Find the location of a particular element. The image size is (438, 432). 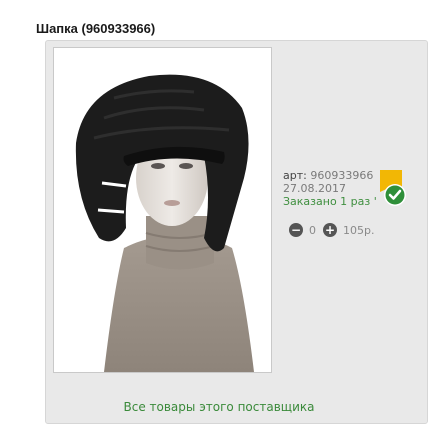

date-row: 27.08.2017 is located at coordinates (314, 188).